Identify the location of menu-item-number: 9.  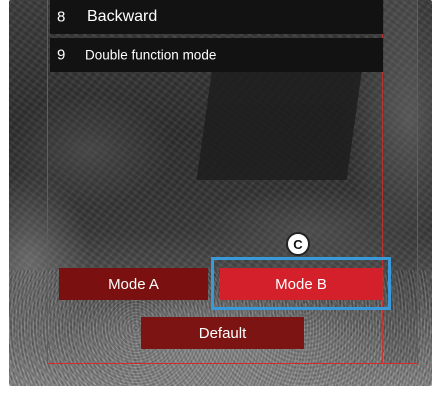
(61, 55).